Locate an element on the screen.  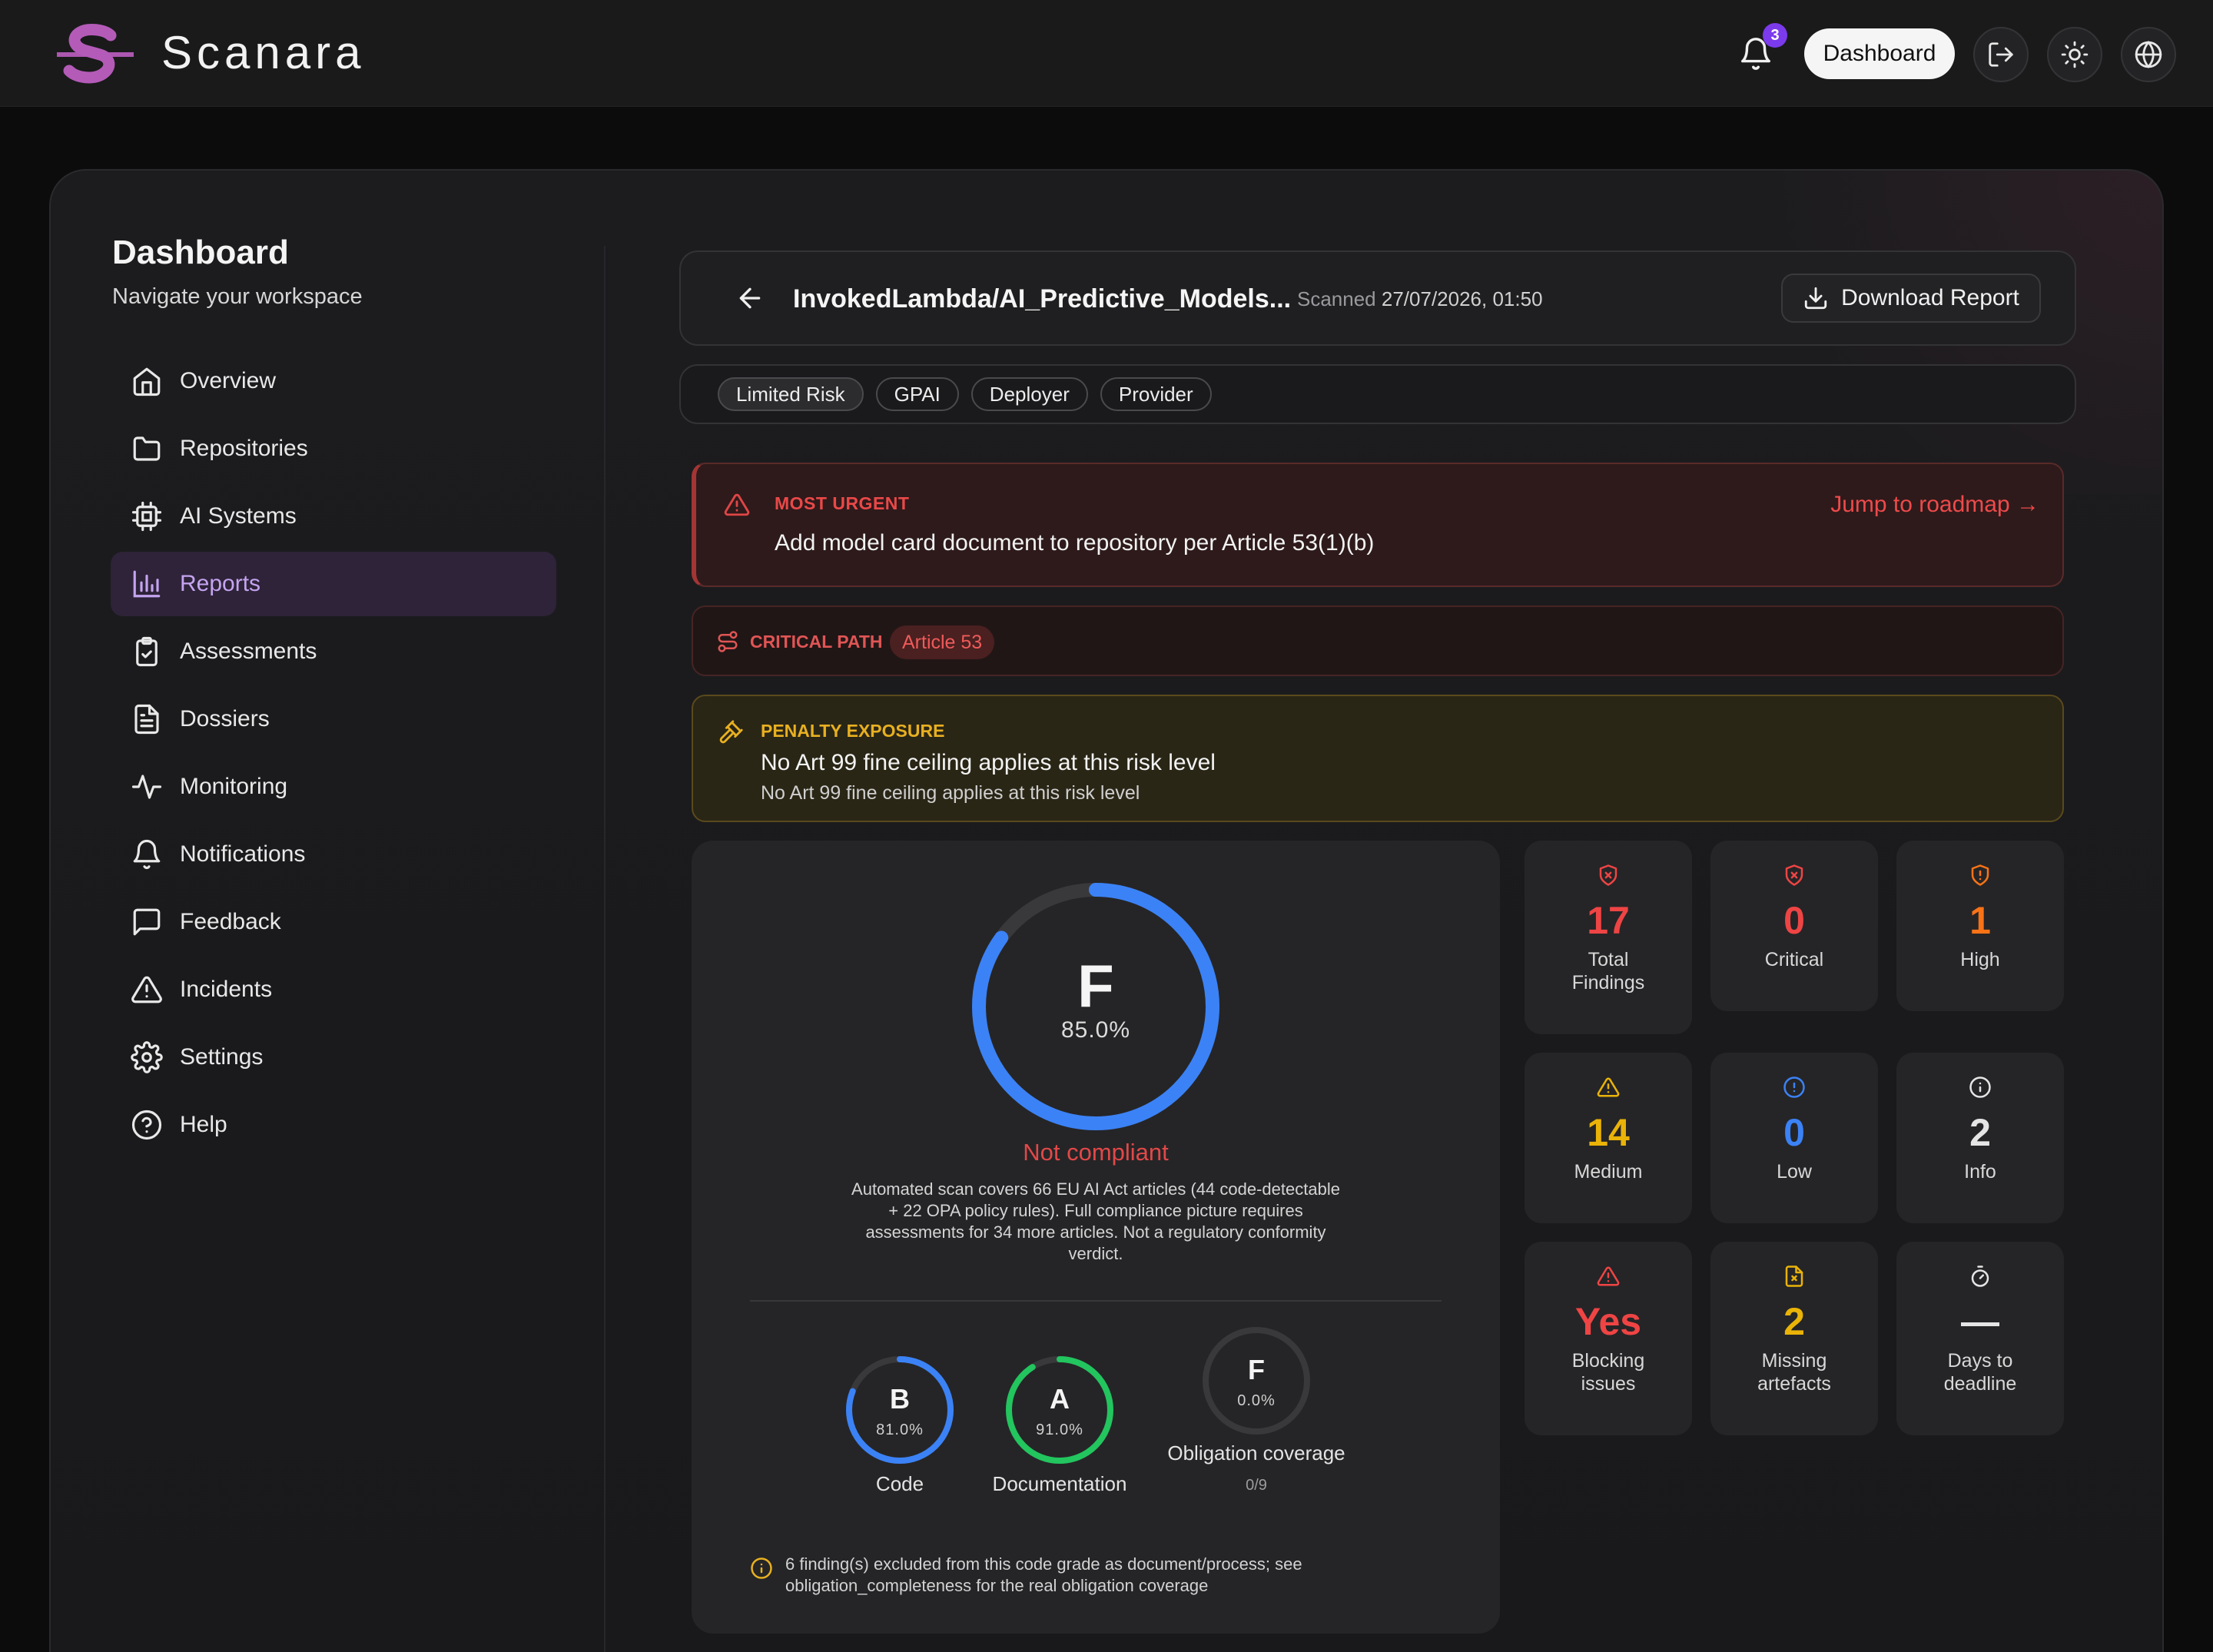
logout-icon is located at coordinates (2001, 54).